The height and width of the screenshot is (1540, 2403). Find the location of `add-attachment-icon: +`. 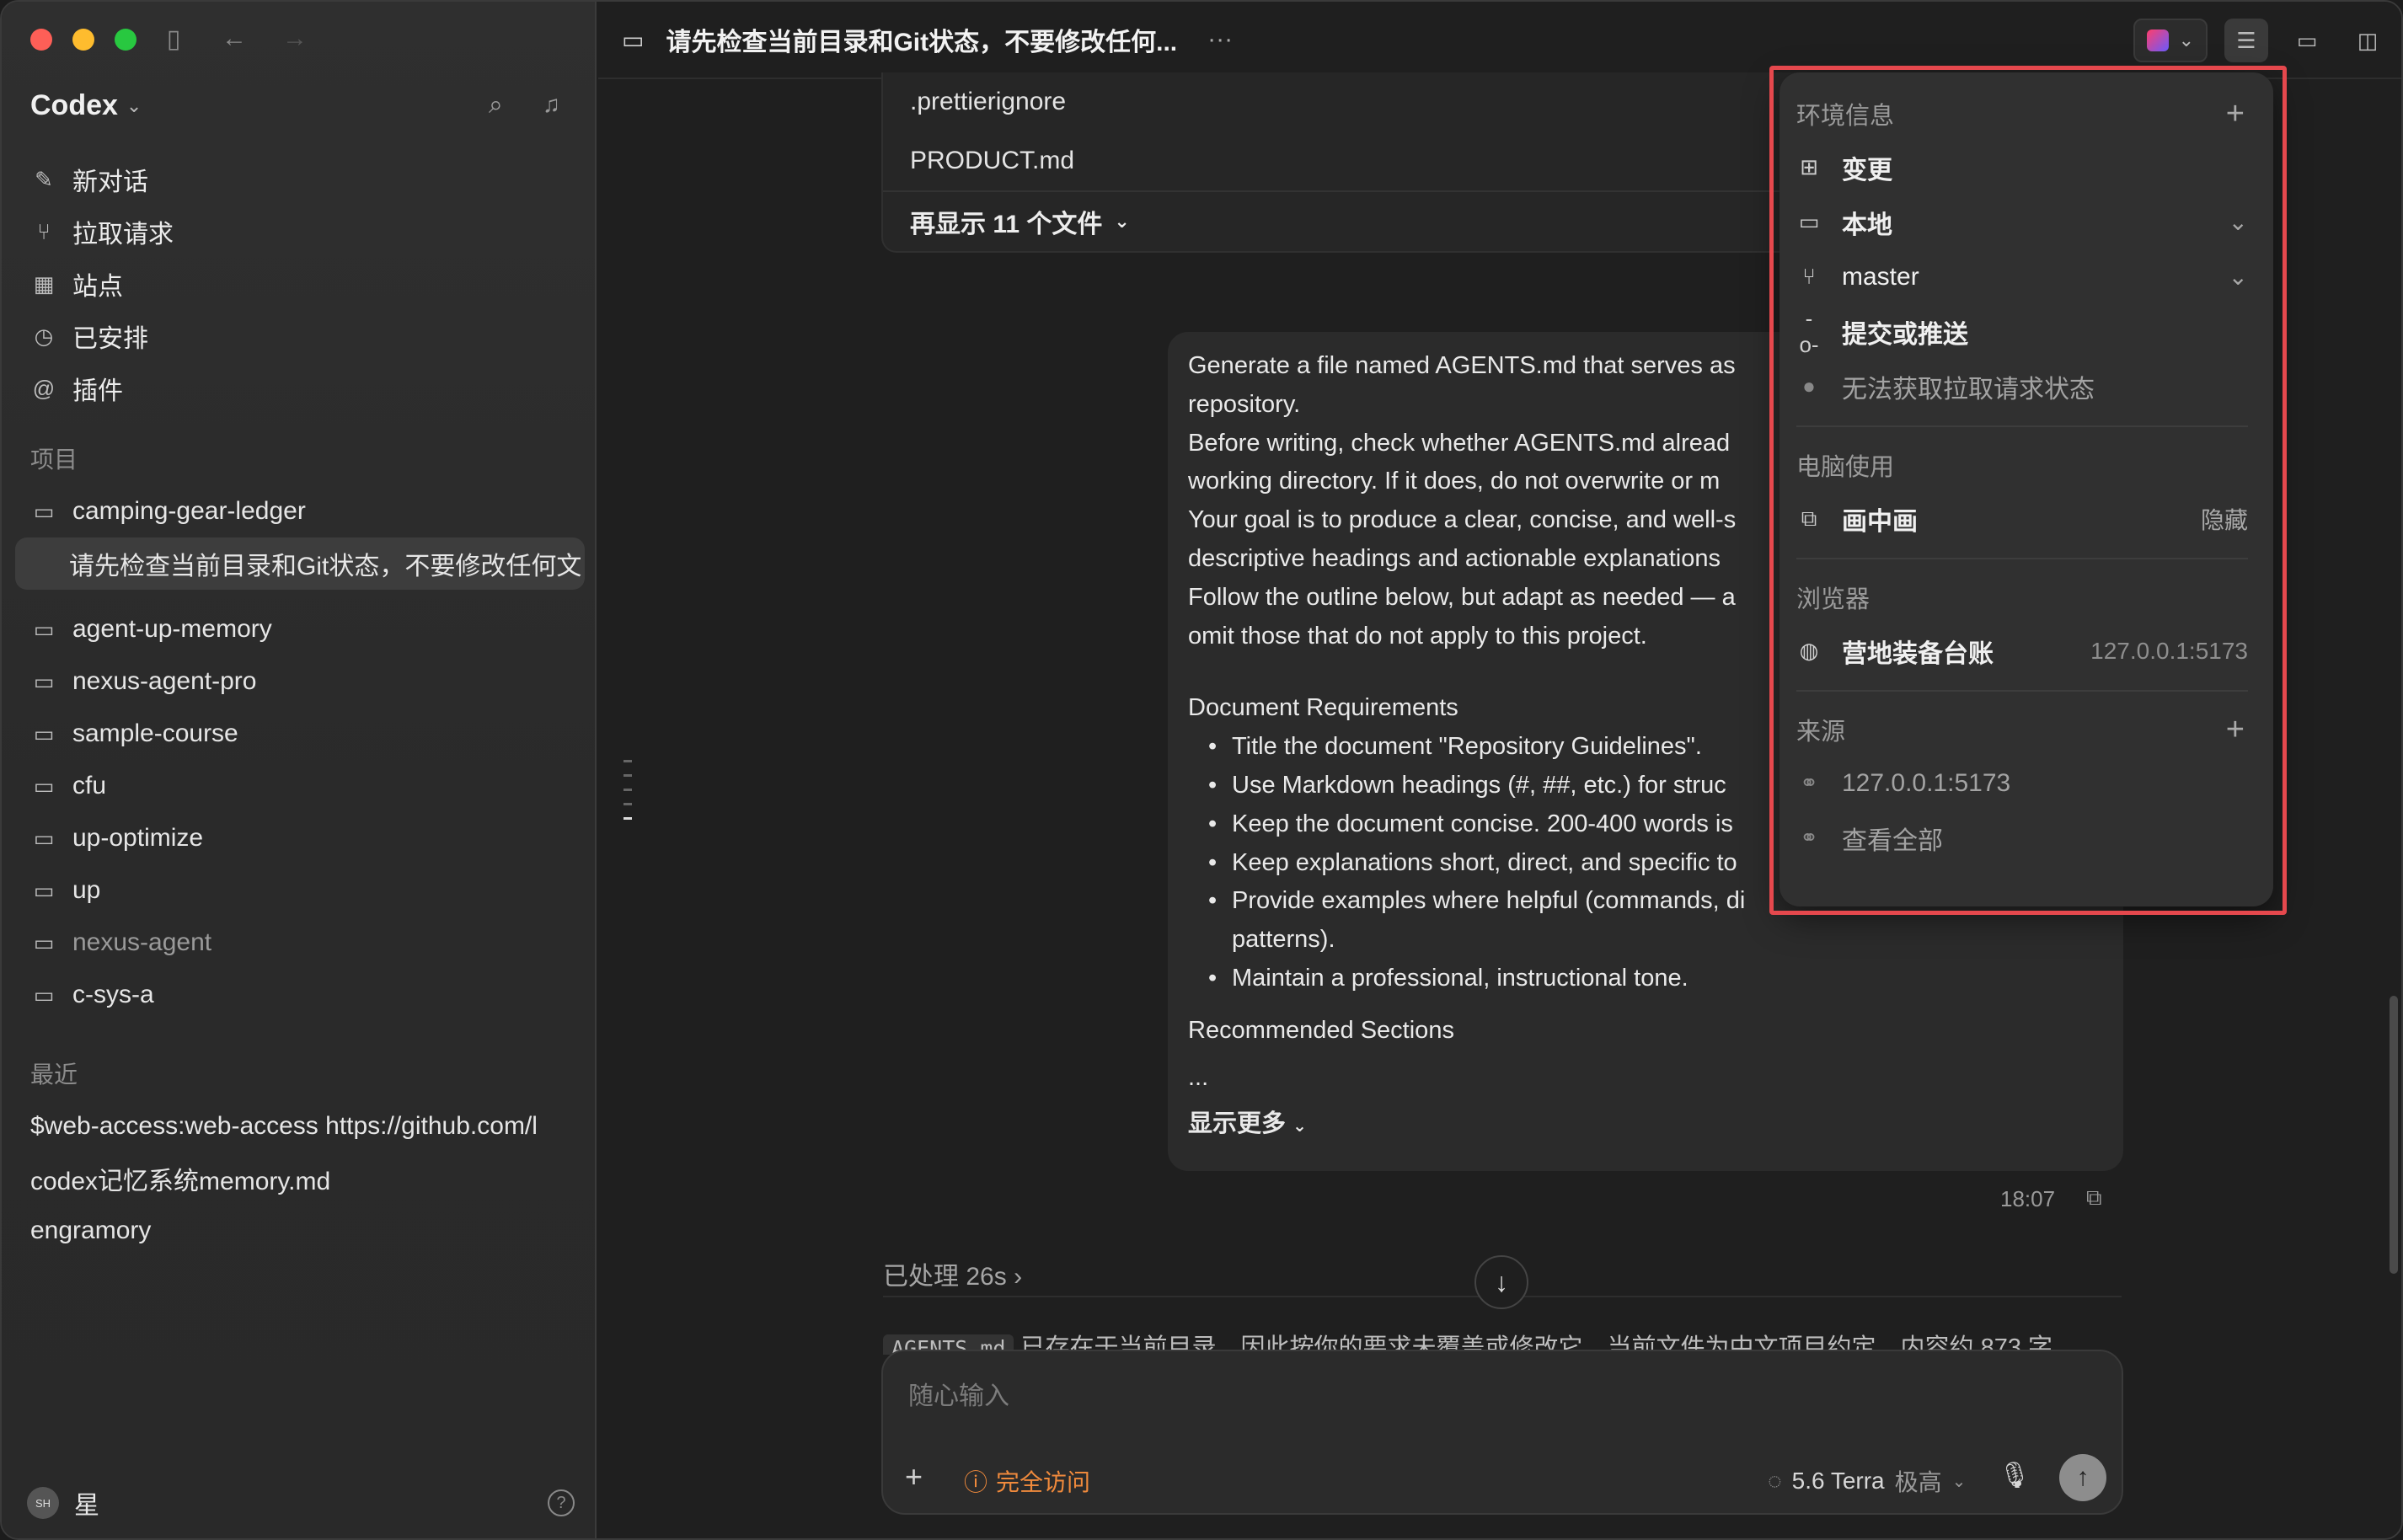

add-attachment-icon: + is located at coordinates (914, 1477).